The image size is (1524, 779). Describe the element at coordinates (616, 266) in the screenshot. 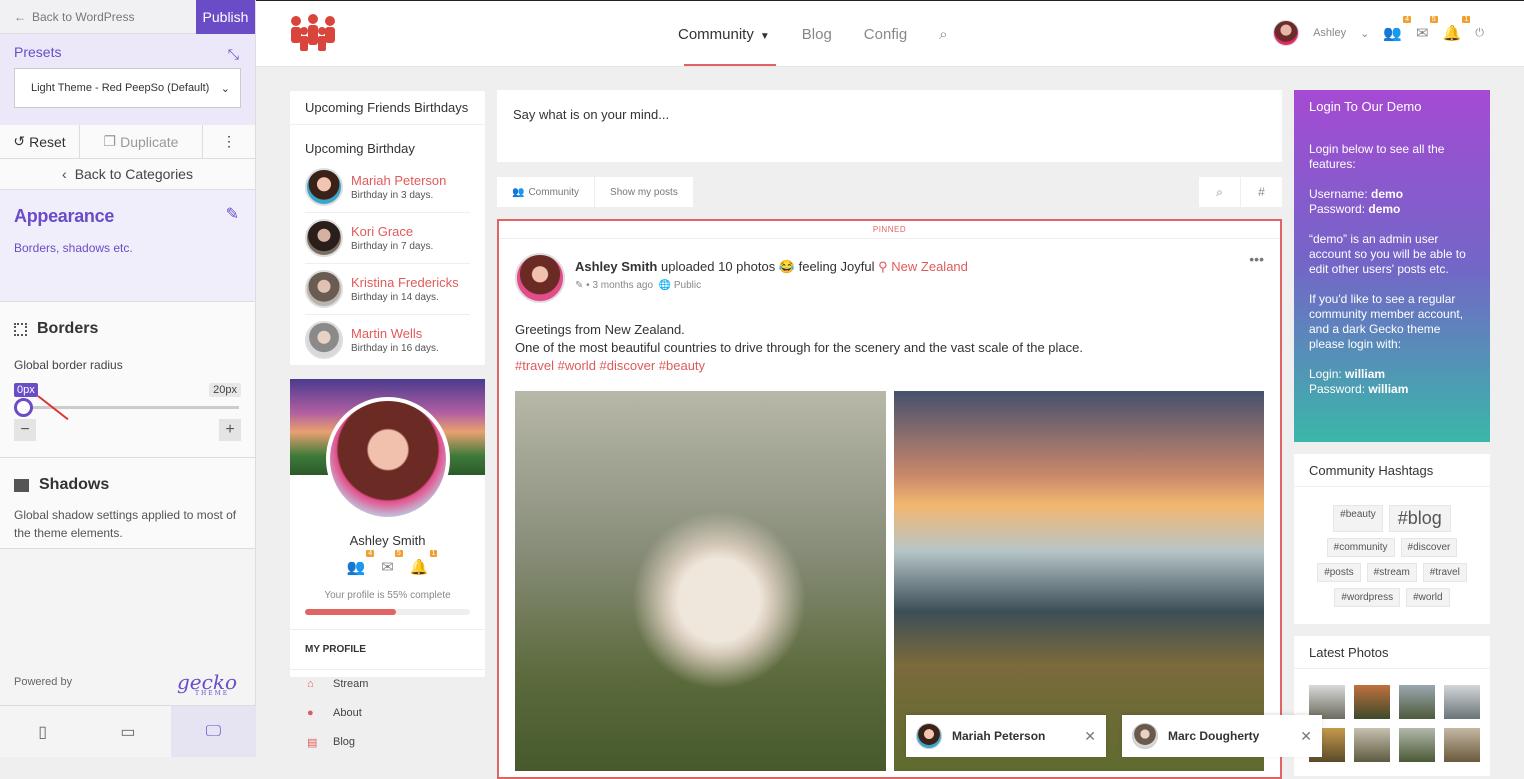

I see `post-author: Ashley Smith` at that location.